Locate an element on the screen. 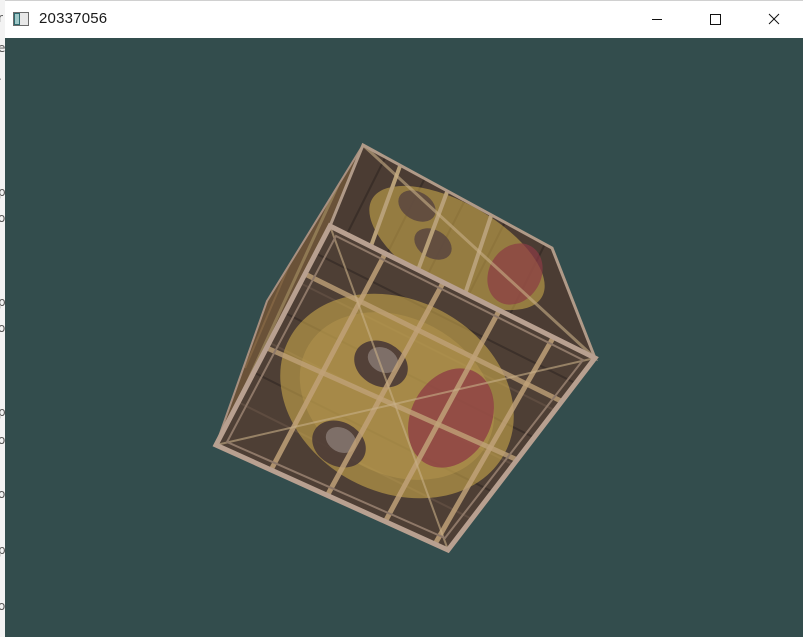  window-title: 20337056 is located at coordinates (73, 18).